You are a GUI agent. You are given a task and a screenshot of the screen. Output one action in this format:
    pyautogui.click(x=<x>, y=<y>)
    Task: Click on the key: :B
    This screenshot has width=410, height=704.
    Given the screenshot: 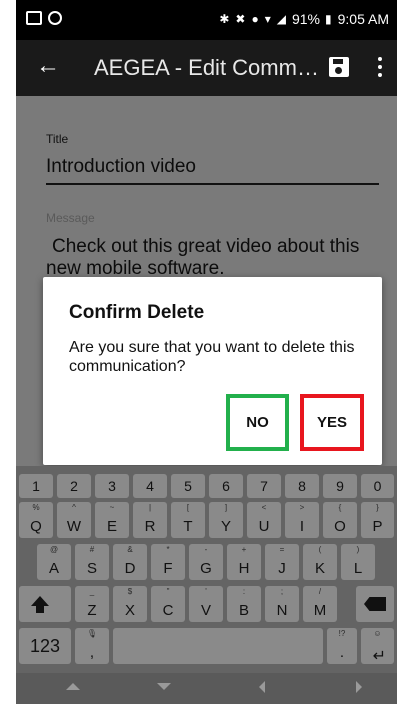 What is the action you would take?
    pyautogui.click(x=244, y=604)
    